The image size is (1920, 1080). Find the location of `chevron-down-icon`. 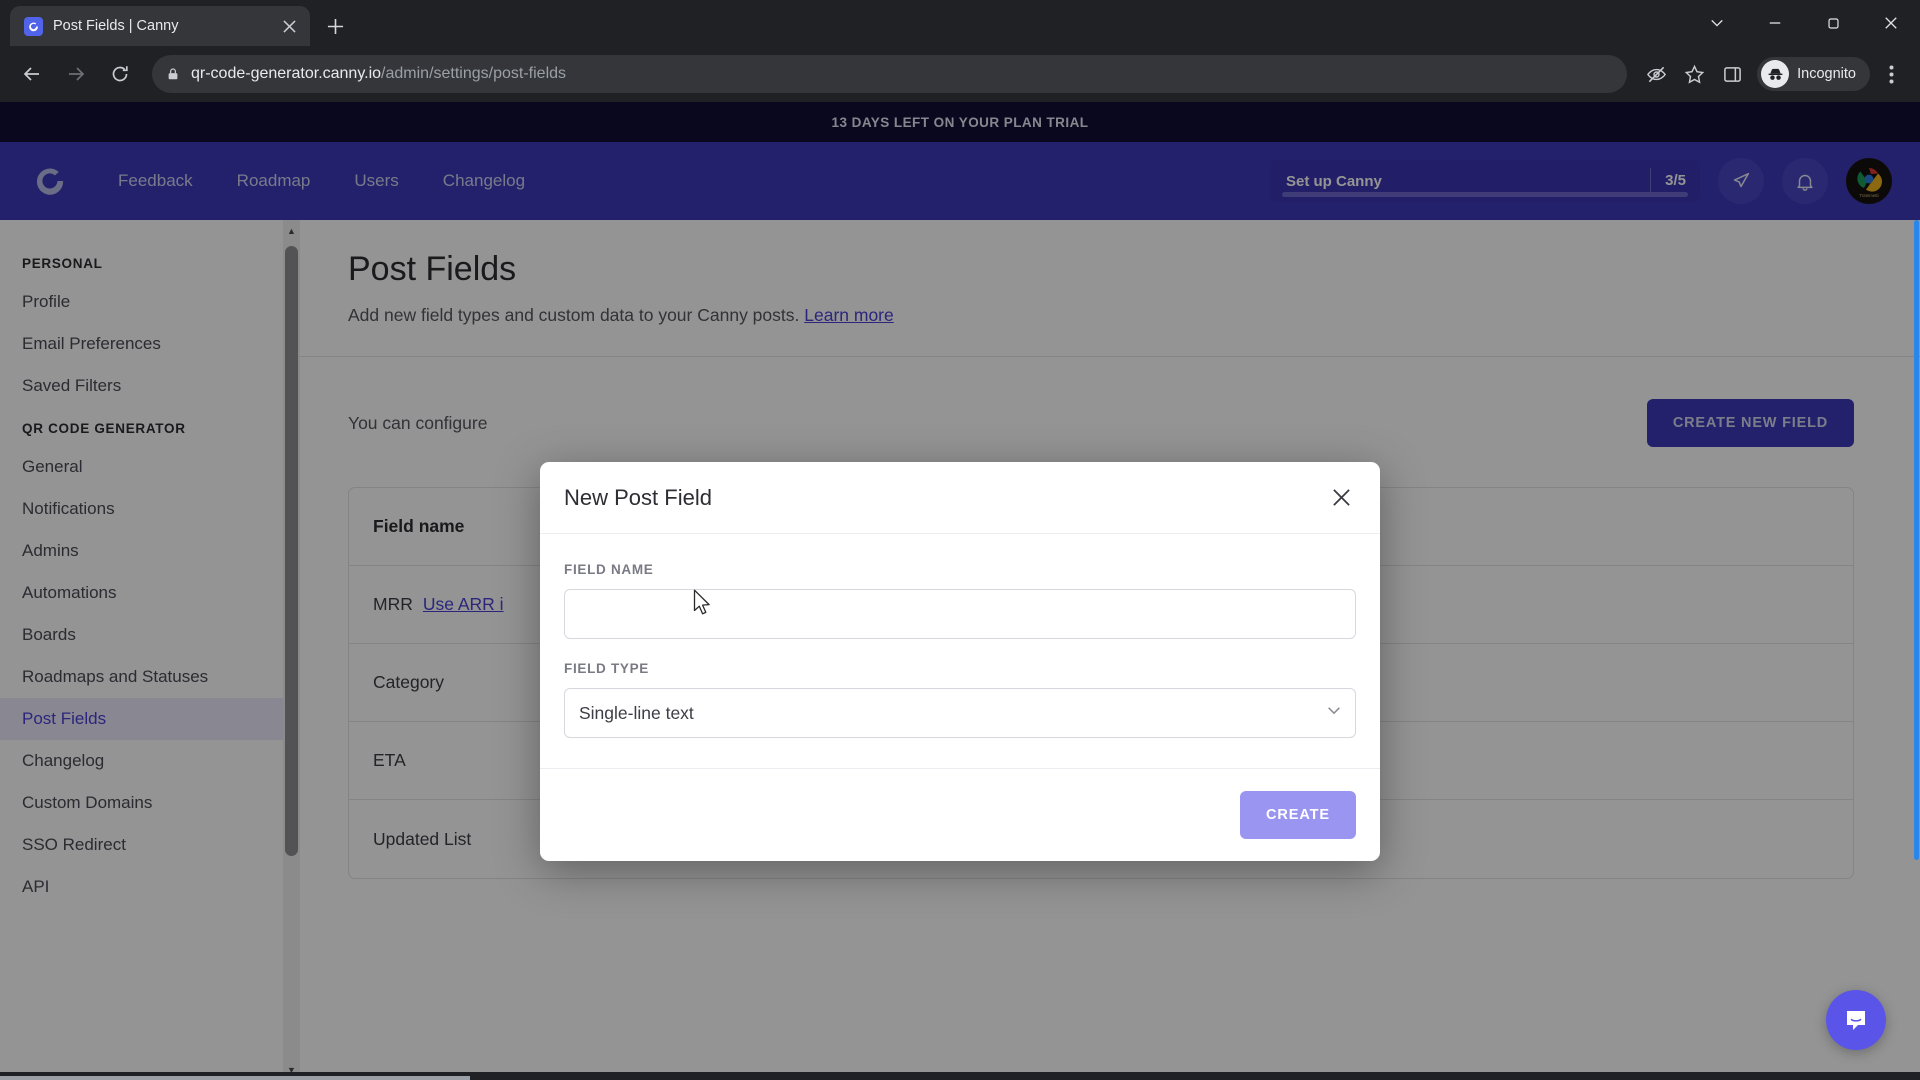

chevron-down-icon is located at coordinates (1717, 23).